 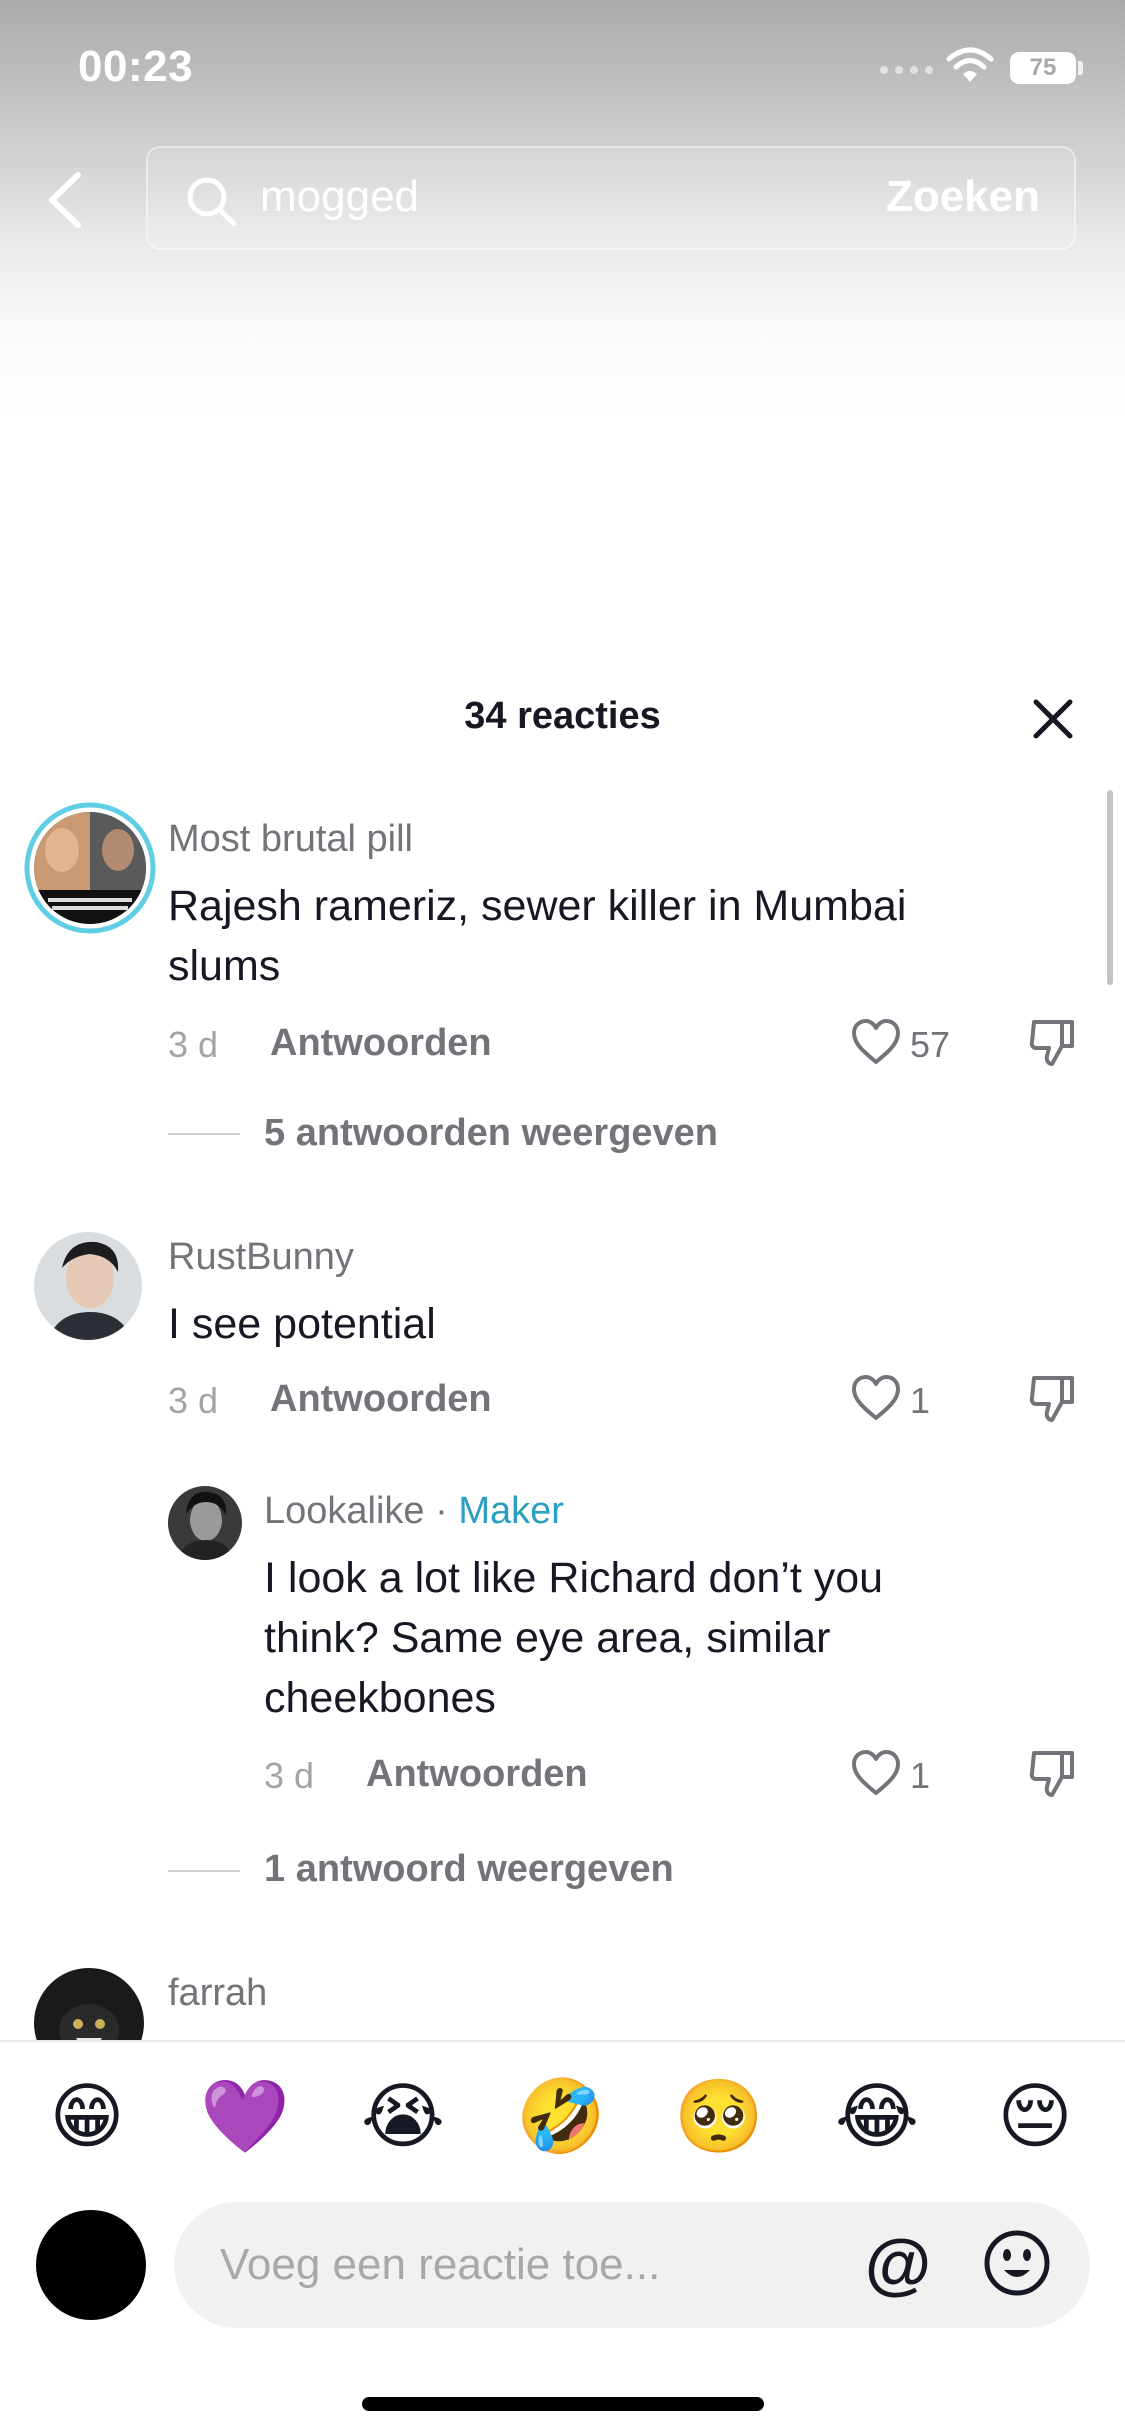 I want to click on comment-text-line: Rajesh rameriz, sewer killer in Mumbai, so click(x=537, y=906).